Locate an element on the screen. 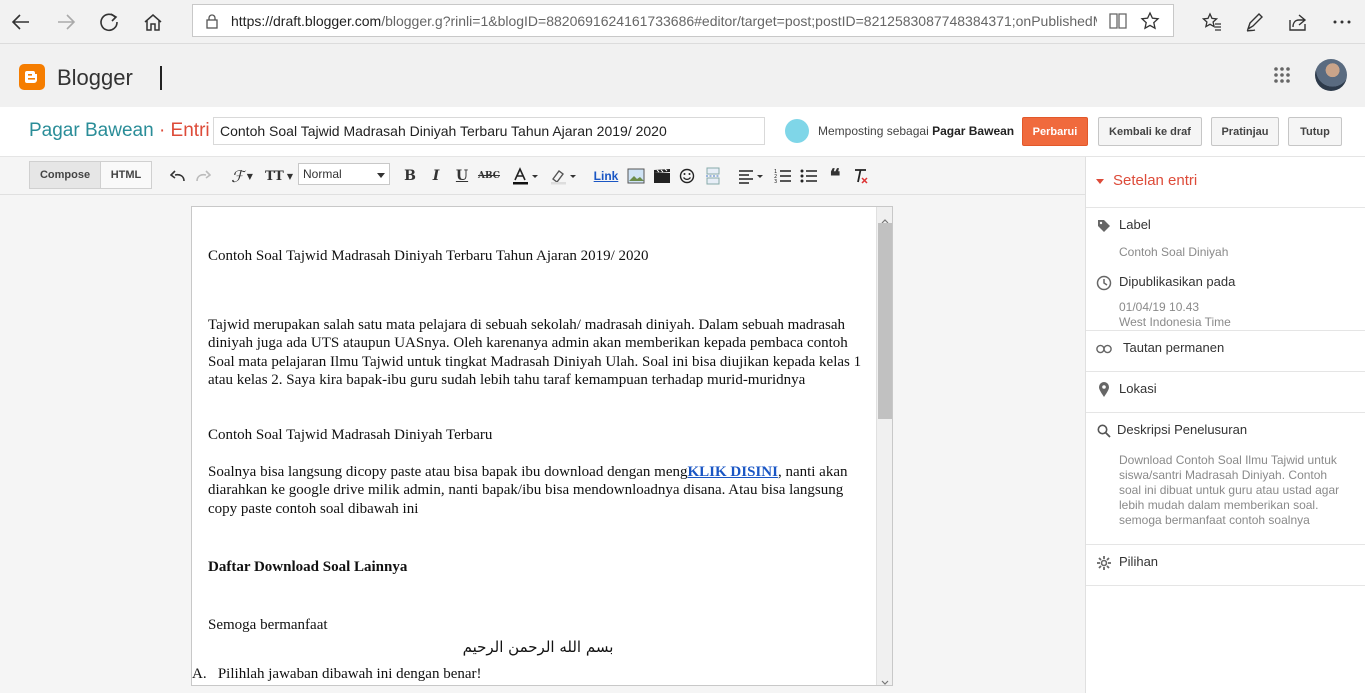  undo-icon is located at coordinates (178, 176).